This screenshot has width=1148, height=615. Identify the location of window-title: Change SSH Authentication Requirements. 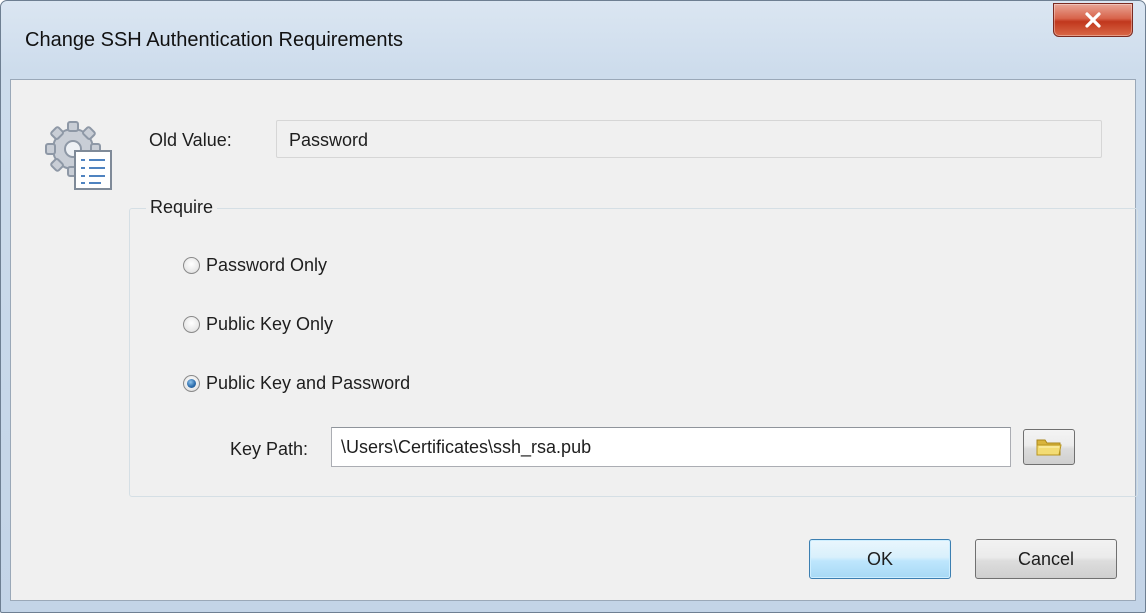
(214, 40).